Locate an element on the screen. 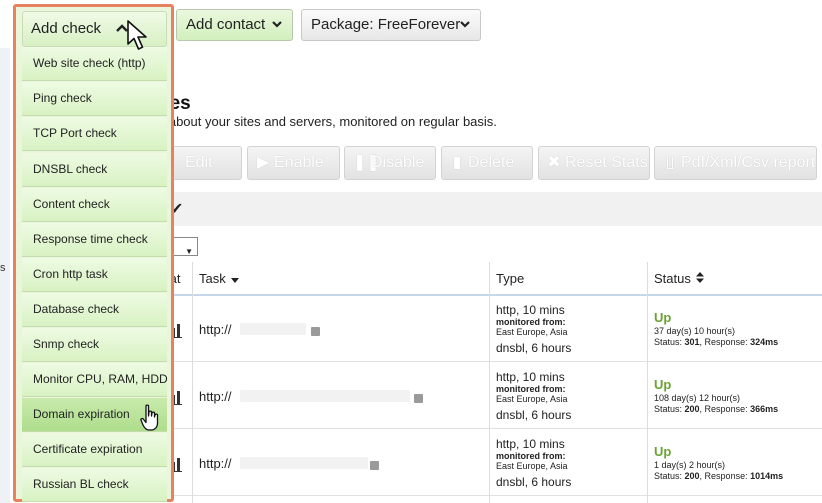  document-icon: ▯ is located at coordinates (670, 162).